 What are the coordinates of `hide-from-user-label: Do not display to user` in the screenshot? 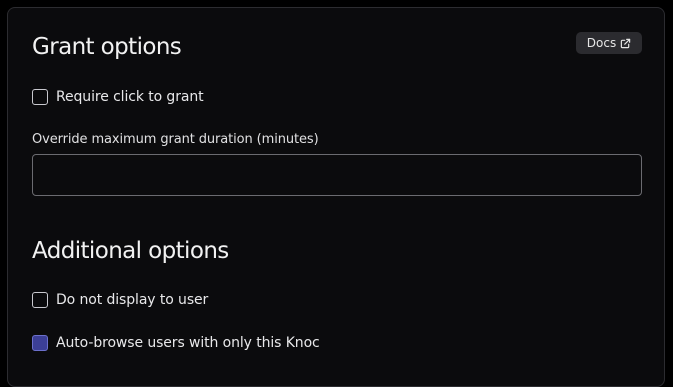 It's located at (132, 300).